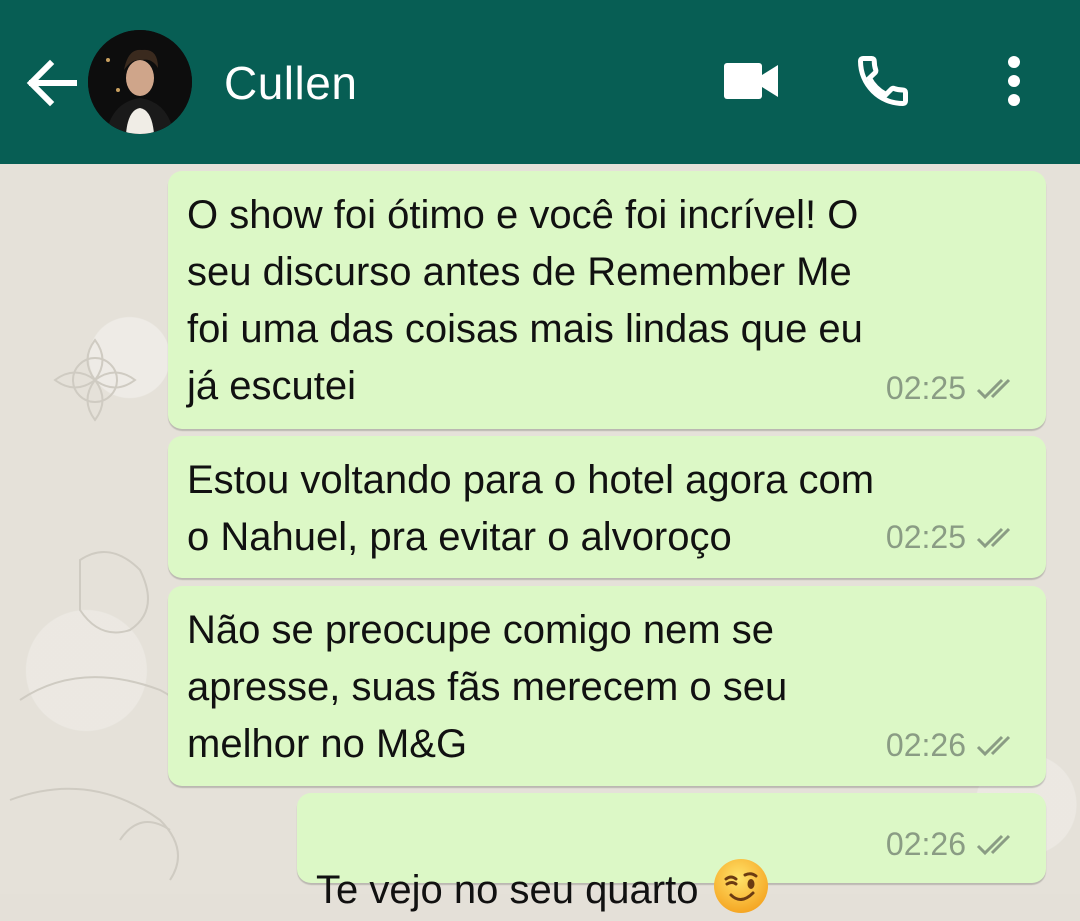  I want to click on arrow-left-icon, so click(51, 83).